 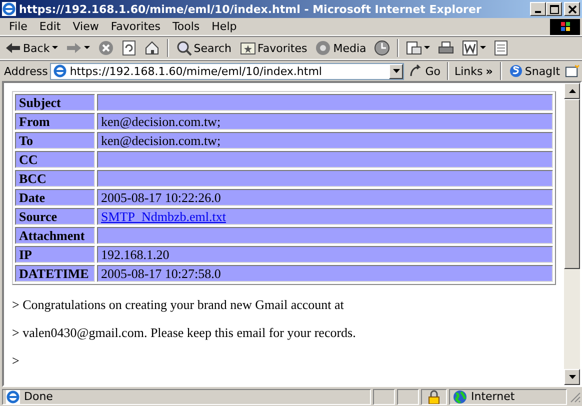 I want to click on links-label: Links, so click(x=468, y=71).